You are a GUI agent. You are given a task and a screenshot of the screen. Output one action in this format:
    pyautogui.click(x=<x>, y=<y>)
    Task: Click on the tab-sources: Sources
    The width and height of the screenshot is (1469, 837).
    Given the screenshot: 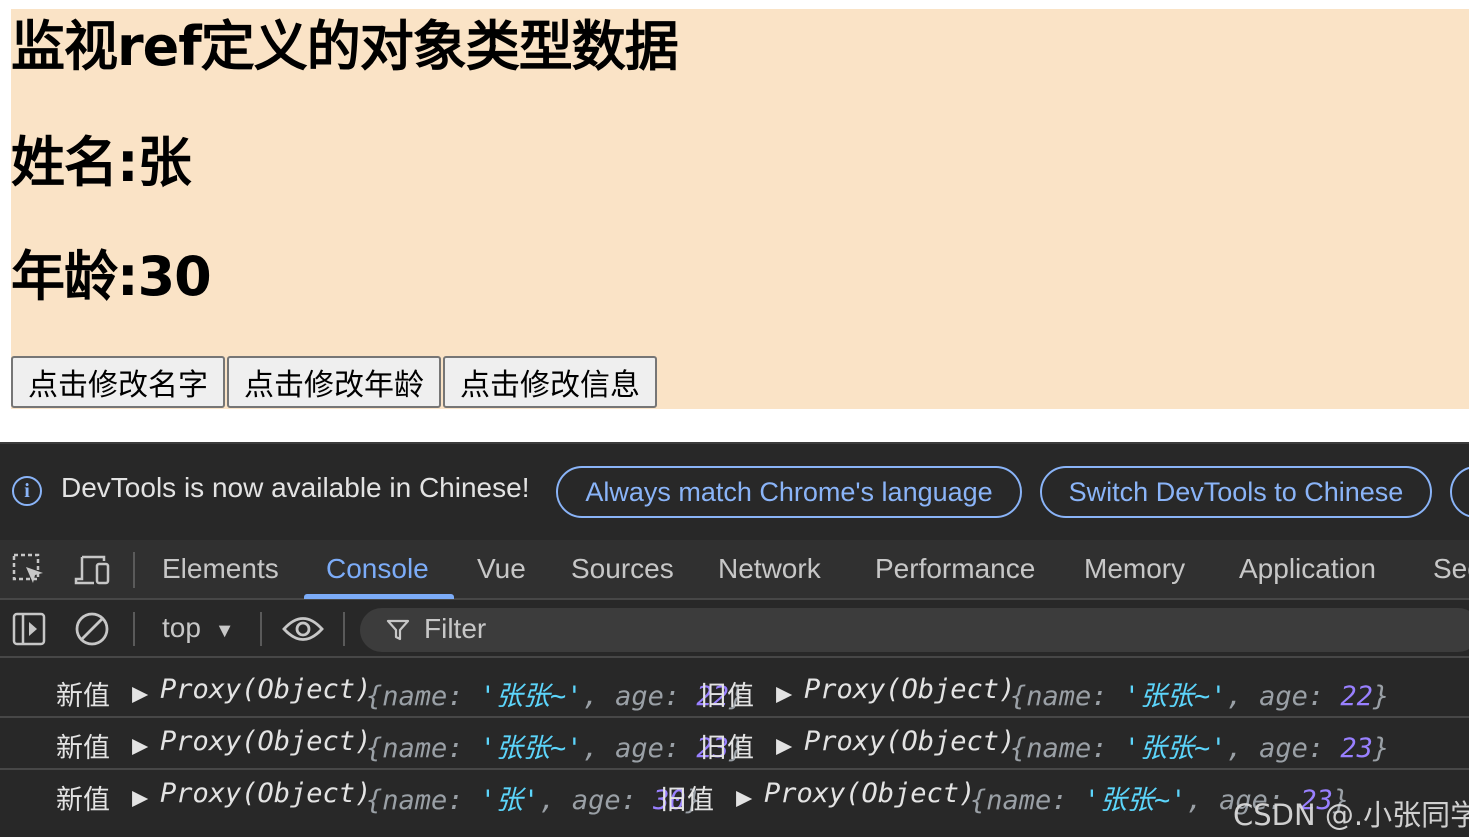 What is the action you would take?
    pyautogui.click(x=622, y=569)
    